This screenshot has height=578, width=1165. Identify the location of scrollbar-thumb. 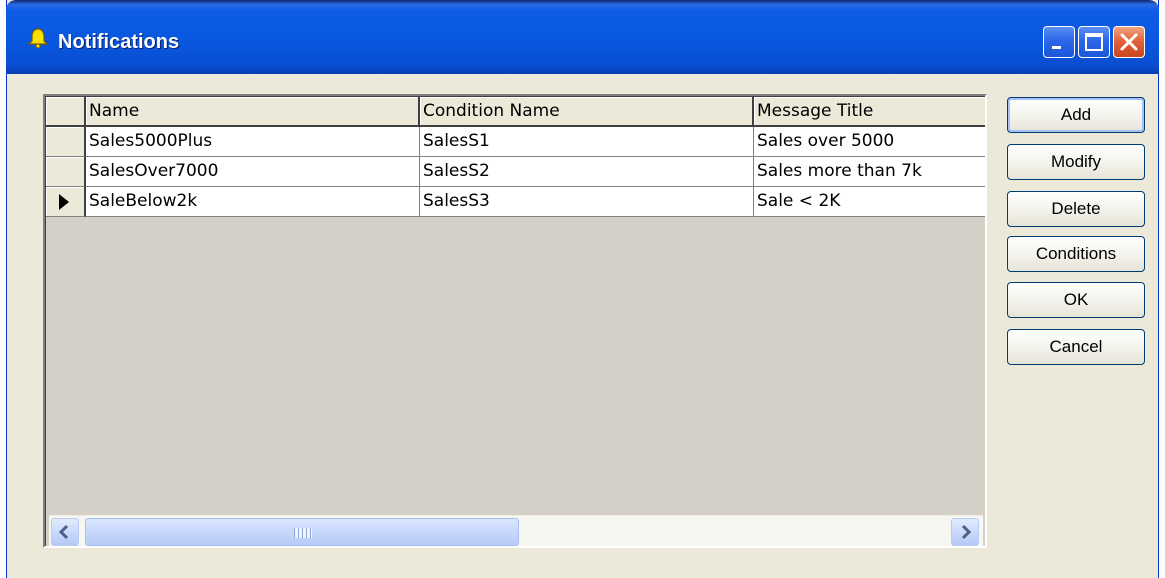
(302, 532).